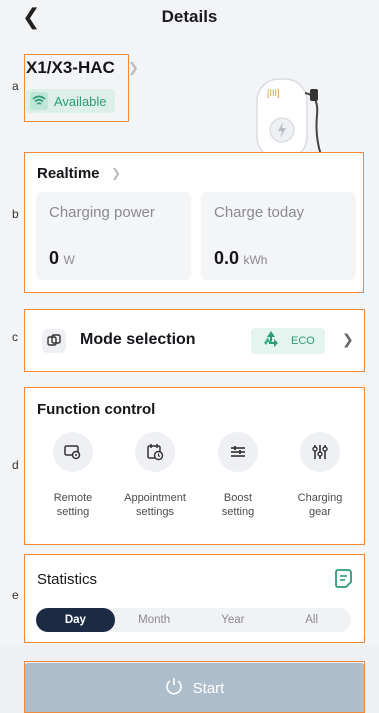 The image size is (379, 713). I want to click on annotation-box-e, so click(194, 598).